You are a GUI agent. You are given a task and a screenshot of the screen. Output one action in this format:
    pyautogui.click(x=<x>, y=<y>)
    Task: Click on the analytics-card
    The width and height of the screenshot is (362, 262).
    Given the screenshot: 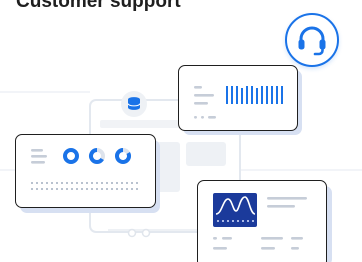 What is the action you would take?
    pyautogui.click(x=262, y=221)
    